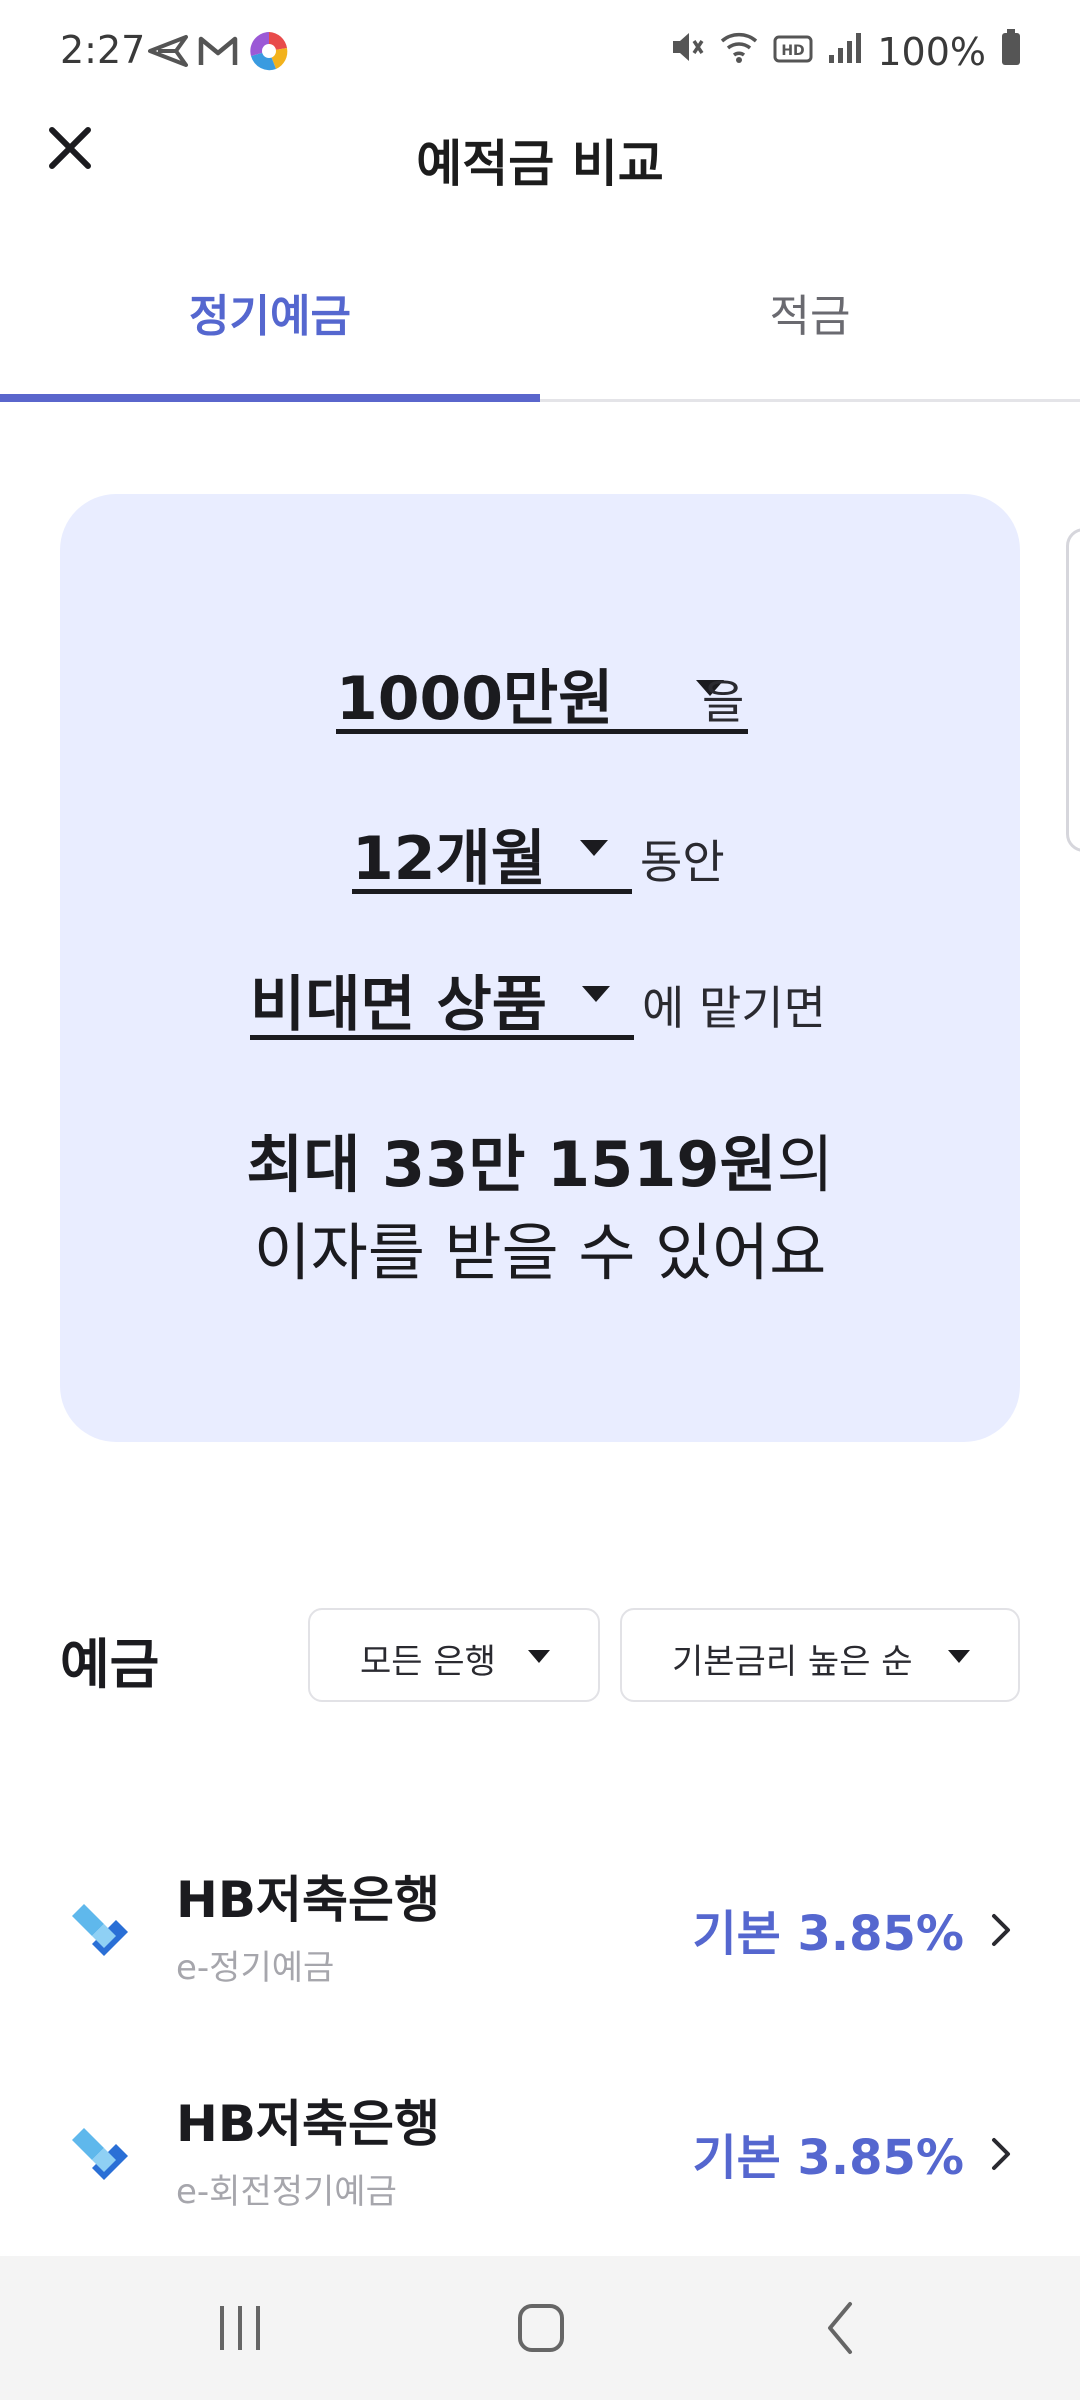 The image size is (1080, 2400). Describe the element at coordinates (428, 1662) in the screenshot. I see `bank-filter-label: 모든 은행` at that location.